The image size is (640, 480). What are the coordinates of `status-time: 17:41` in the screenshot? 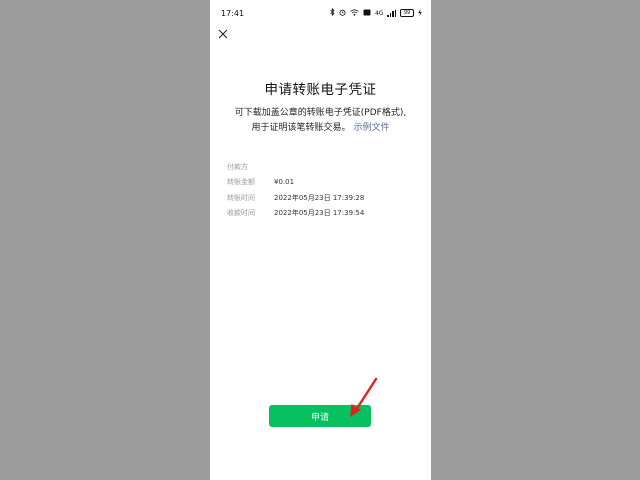 It's located at (233, 13).